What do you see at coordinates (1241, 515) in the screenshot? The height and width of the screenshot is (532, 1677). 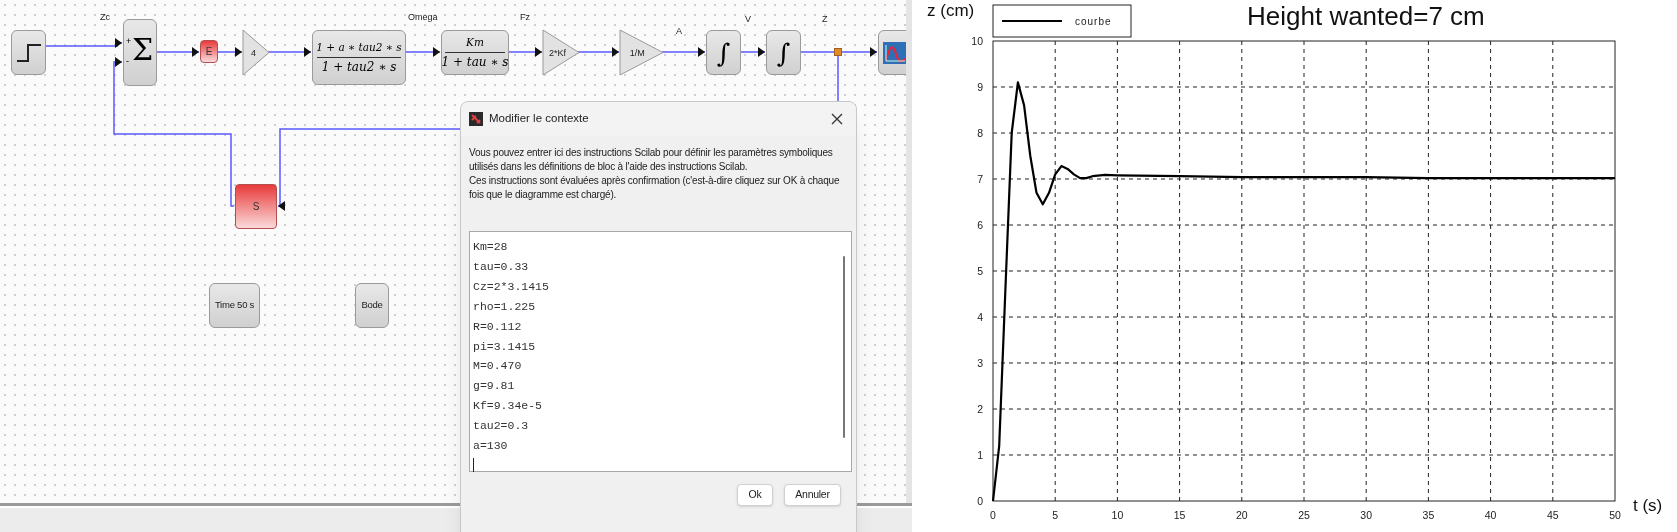 I see `tick-label: 20` at bounding box center [1241, 515].